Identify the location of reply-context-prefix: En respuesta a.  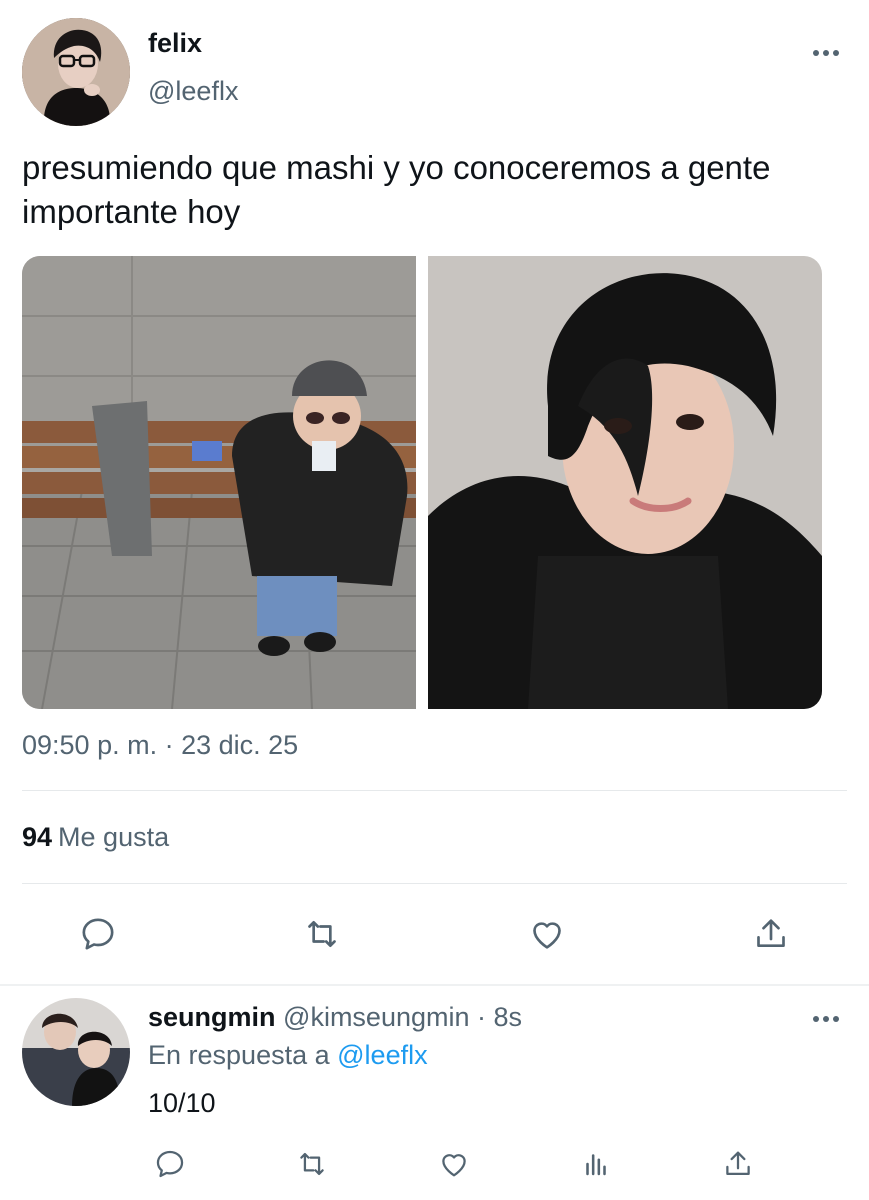
(239, 1055).